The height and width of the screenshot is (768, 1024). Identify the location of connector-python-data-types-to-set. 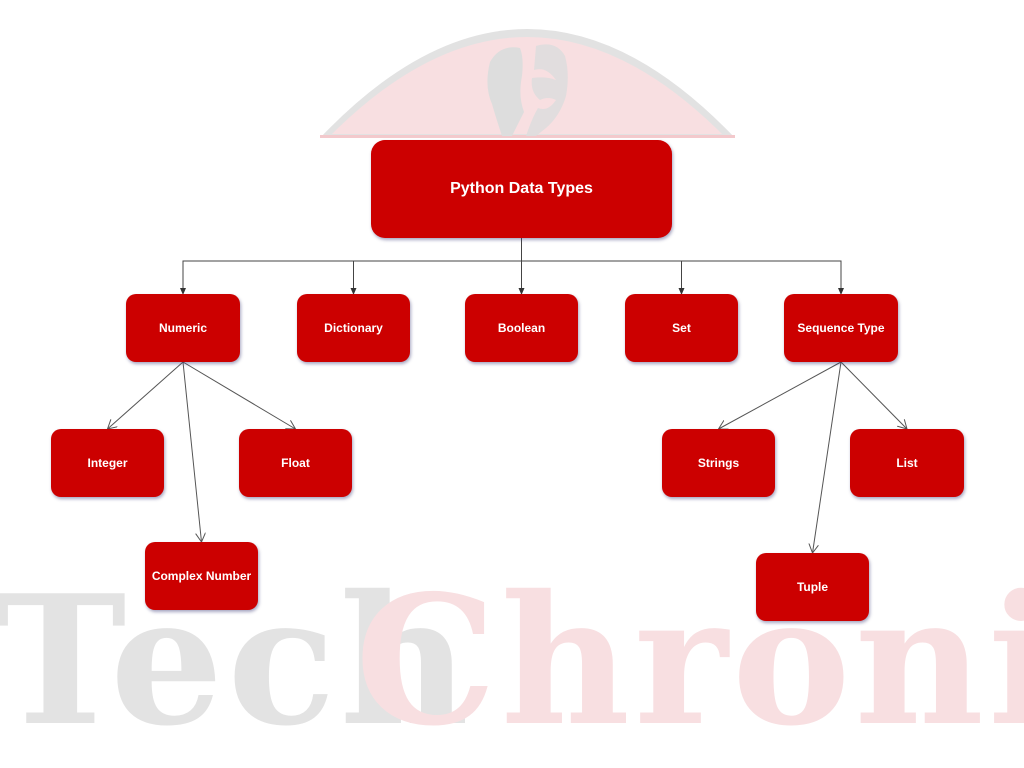
(603, 266).